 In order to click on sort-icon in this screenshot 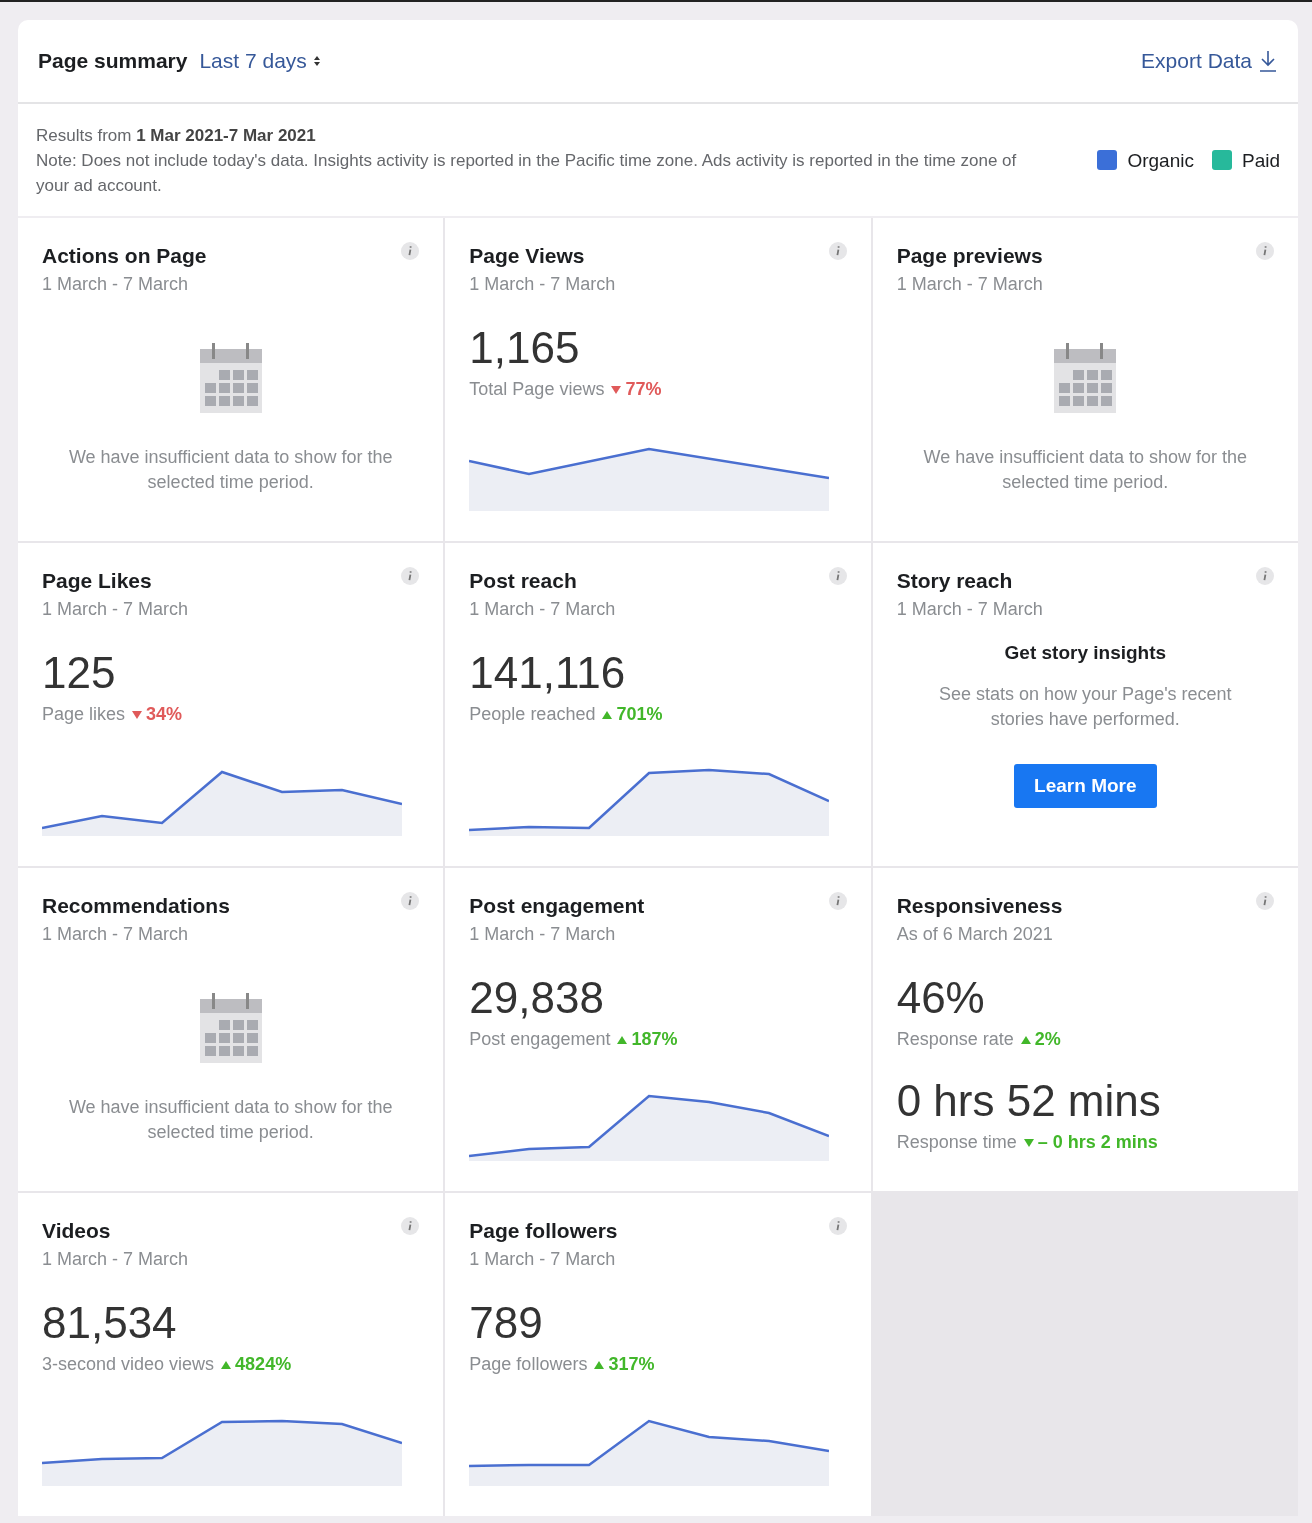, I will do `click(316, 61)`.